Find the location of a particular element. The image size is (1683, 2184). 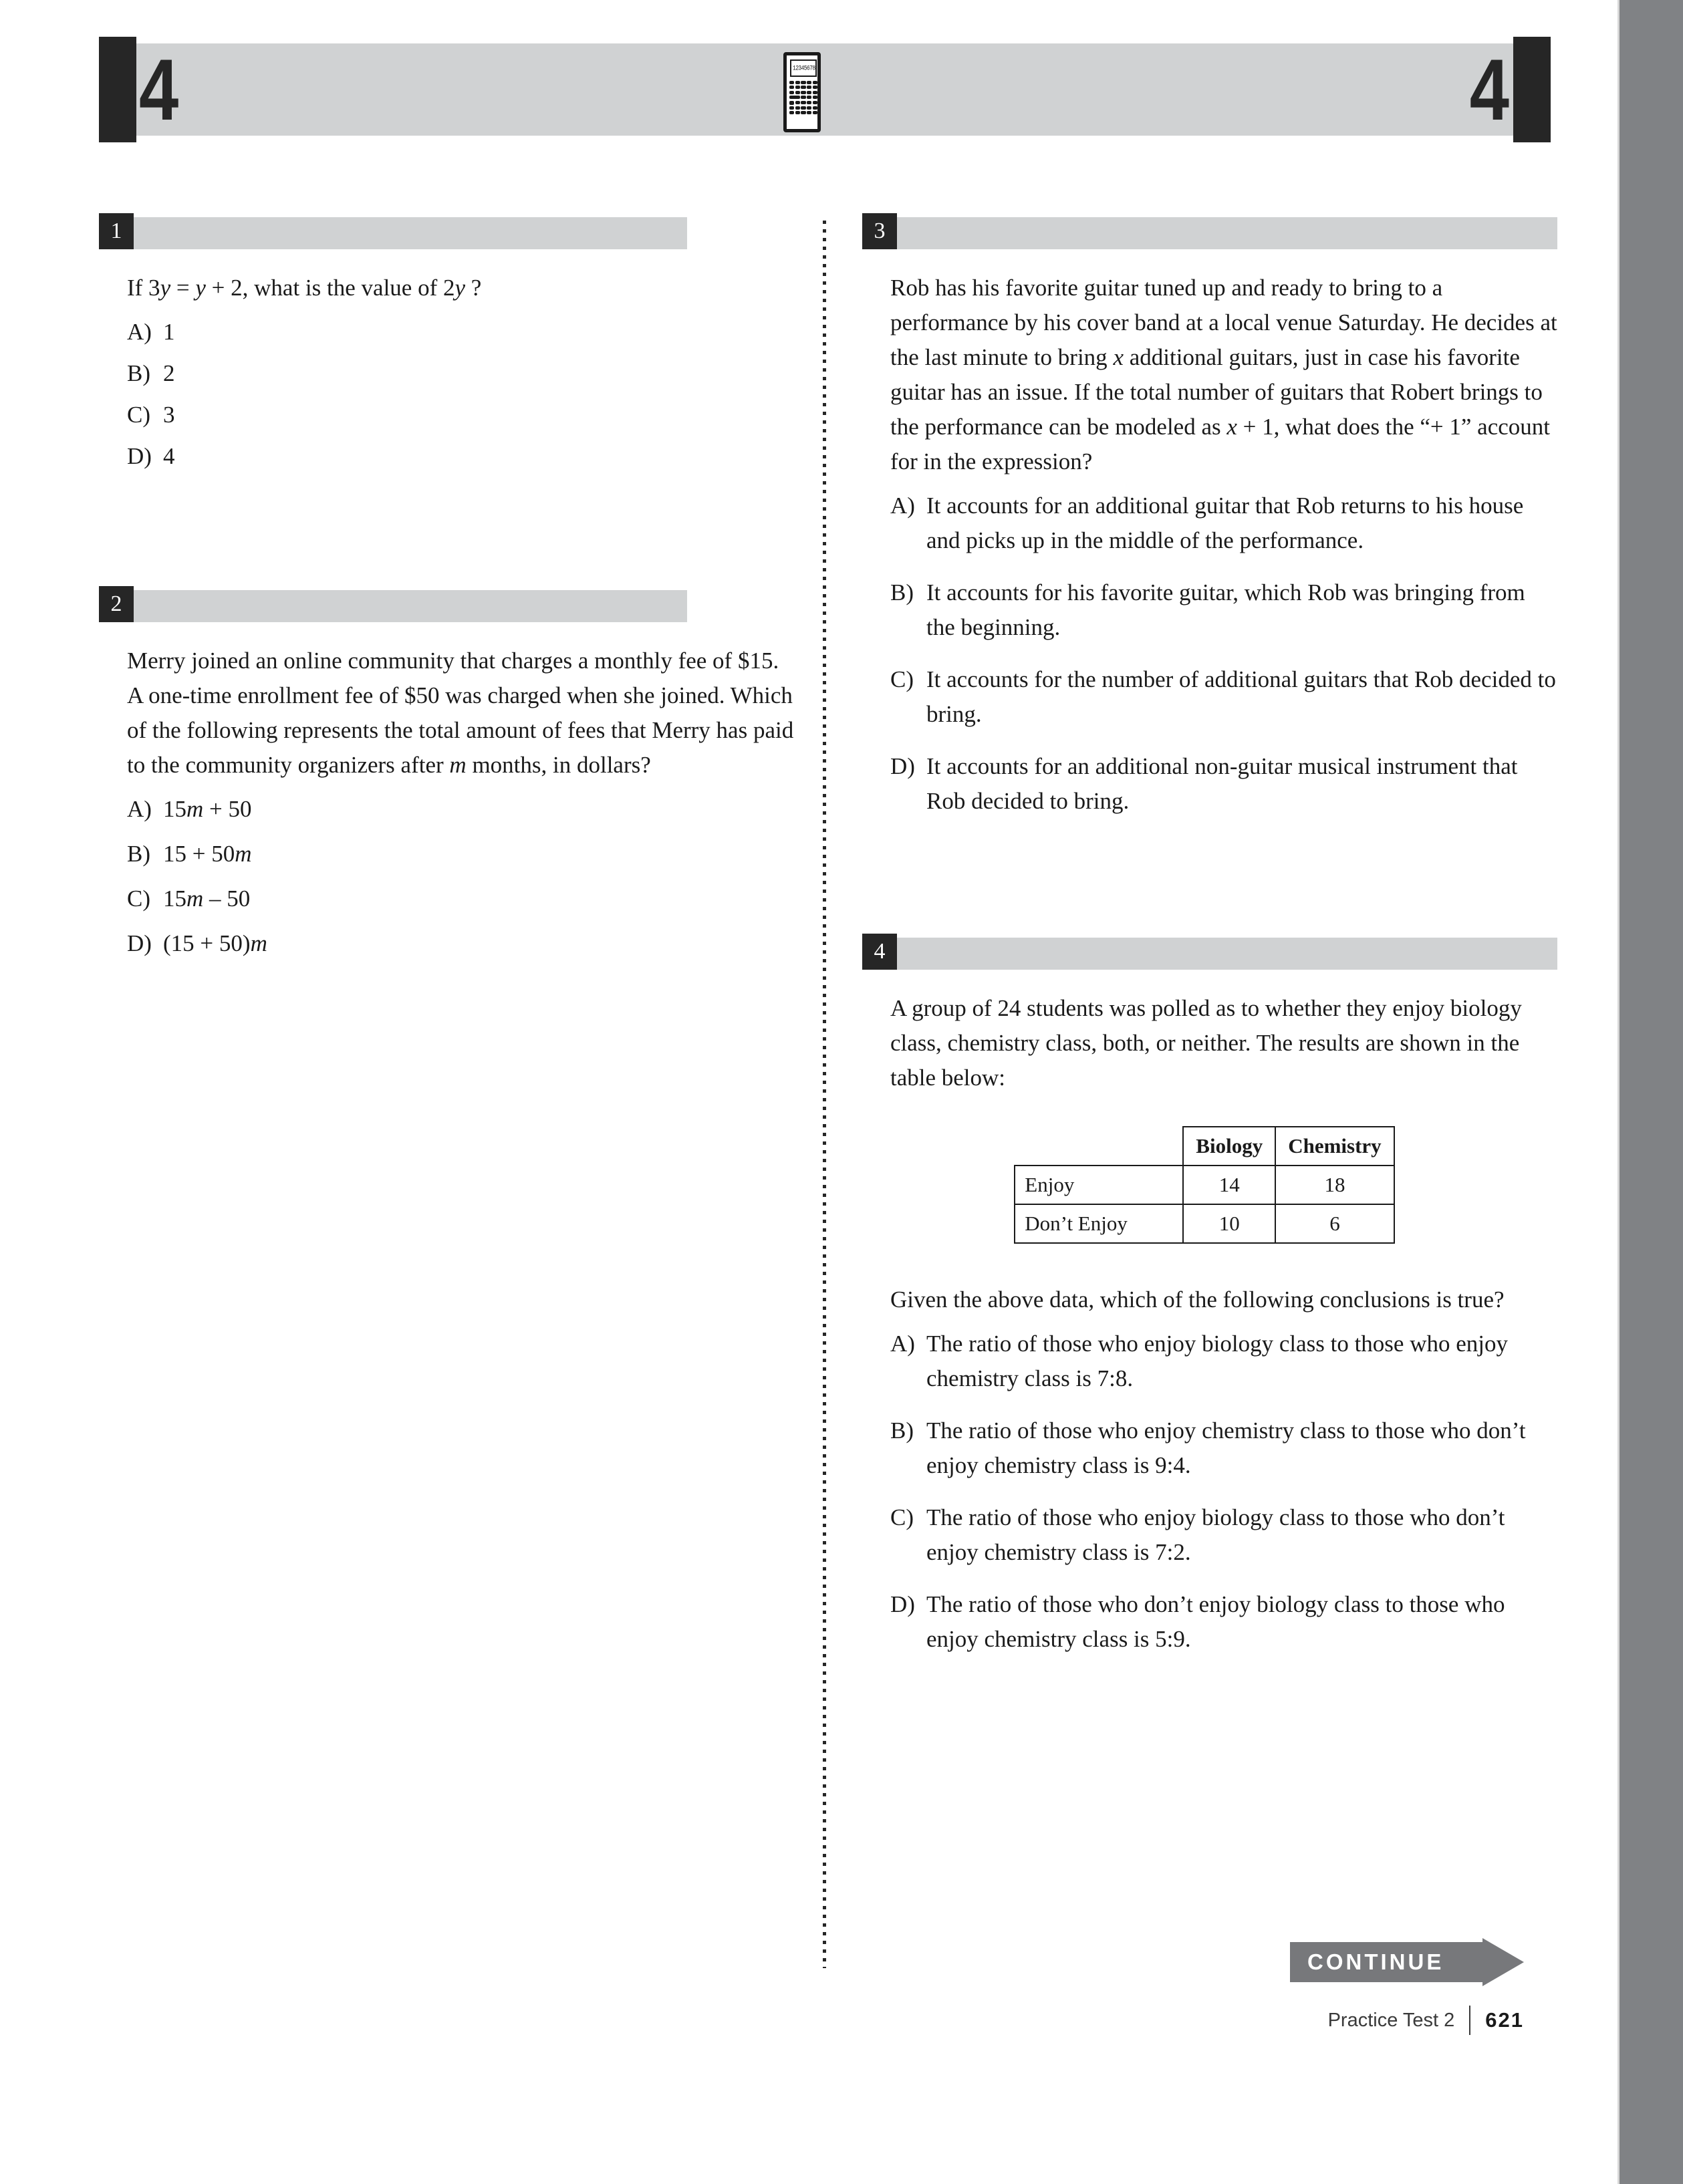

question-3-number: 3 is located at coordinates (879, 231).